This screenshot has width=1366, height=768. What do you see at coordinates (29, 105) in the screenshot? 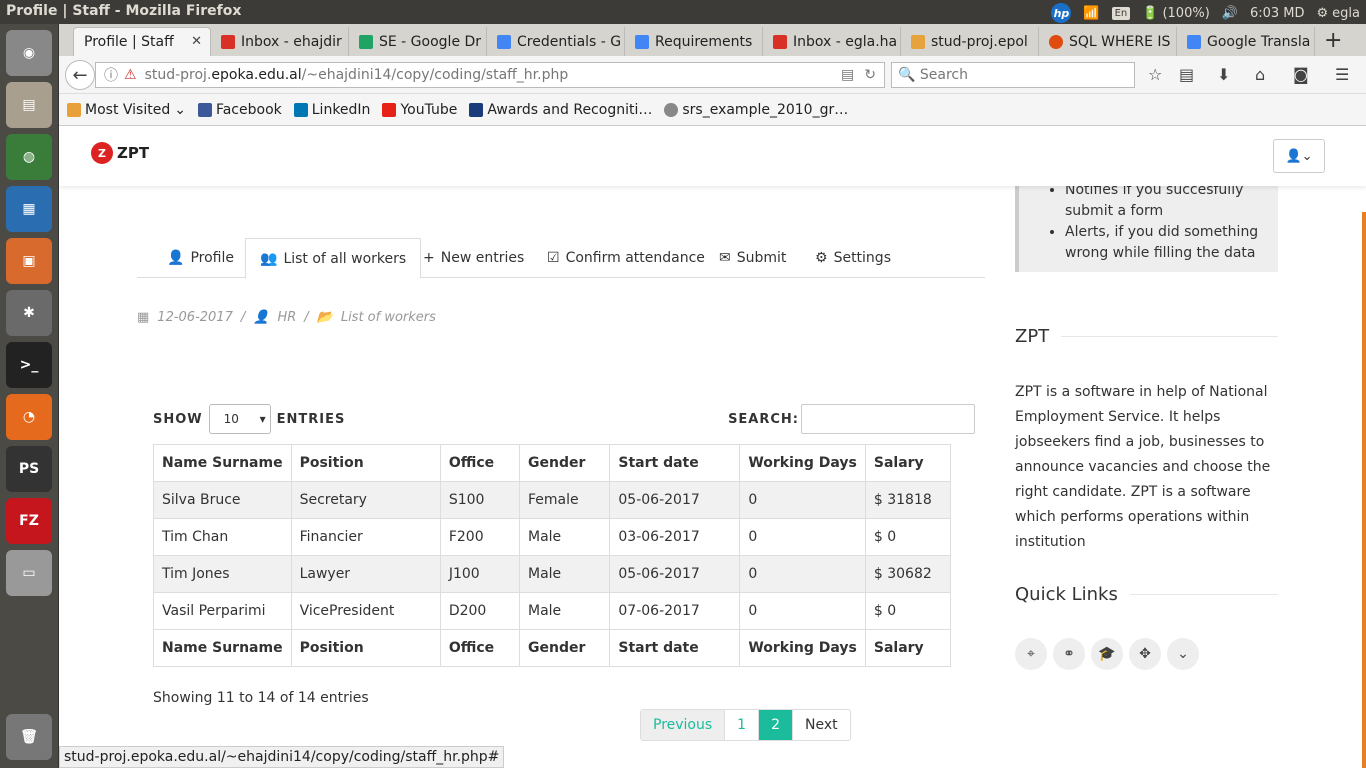
I see `files-icon: ▤` at bounding box center [29, 105].